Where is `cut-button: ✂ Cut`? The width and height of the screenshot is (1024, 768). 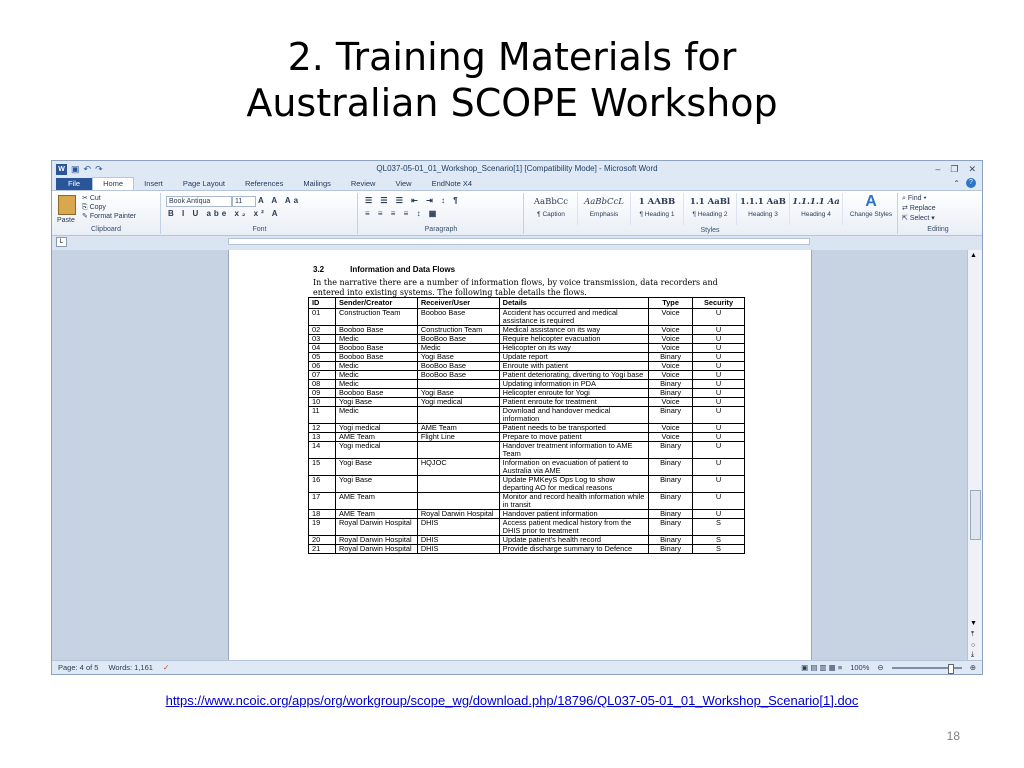
cut-button: ✂ Cut is located at coordinates (109, 198).